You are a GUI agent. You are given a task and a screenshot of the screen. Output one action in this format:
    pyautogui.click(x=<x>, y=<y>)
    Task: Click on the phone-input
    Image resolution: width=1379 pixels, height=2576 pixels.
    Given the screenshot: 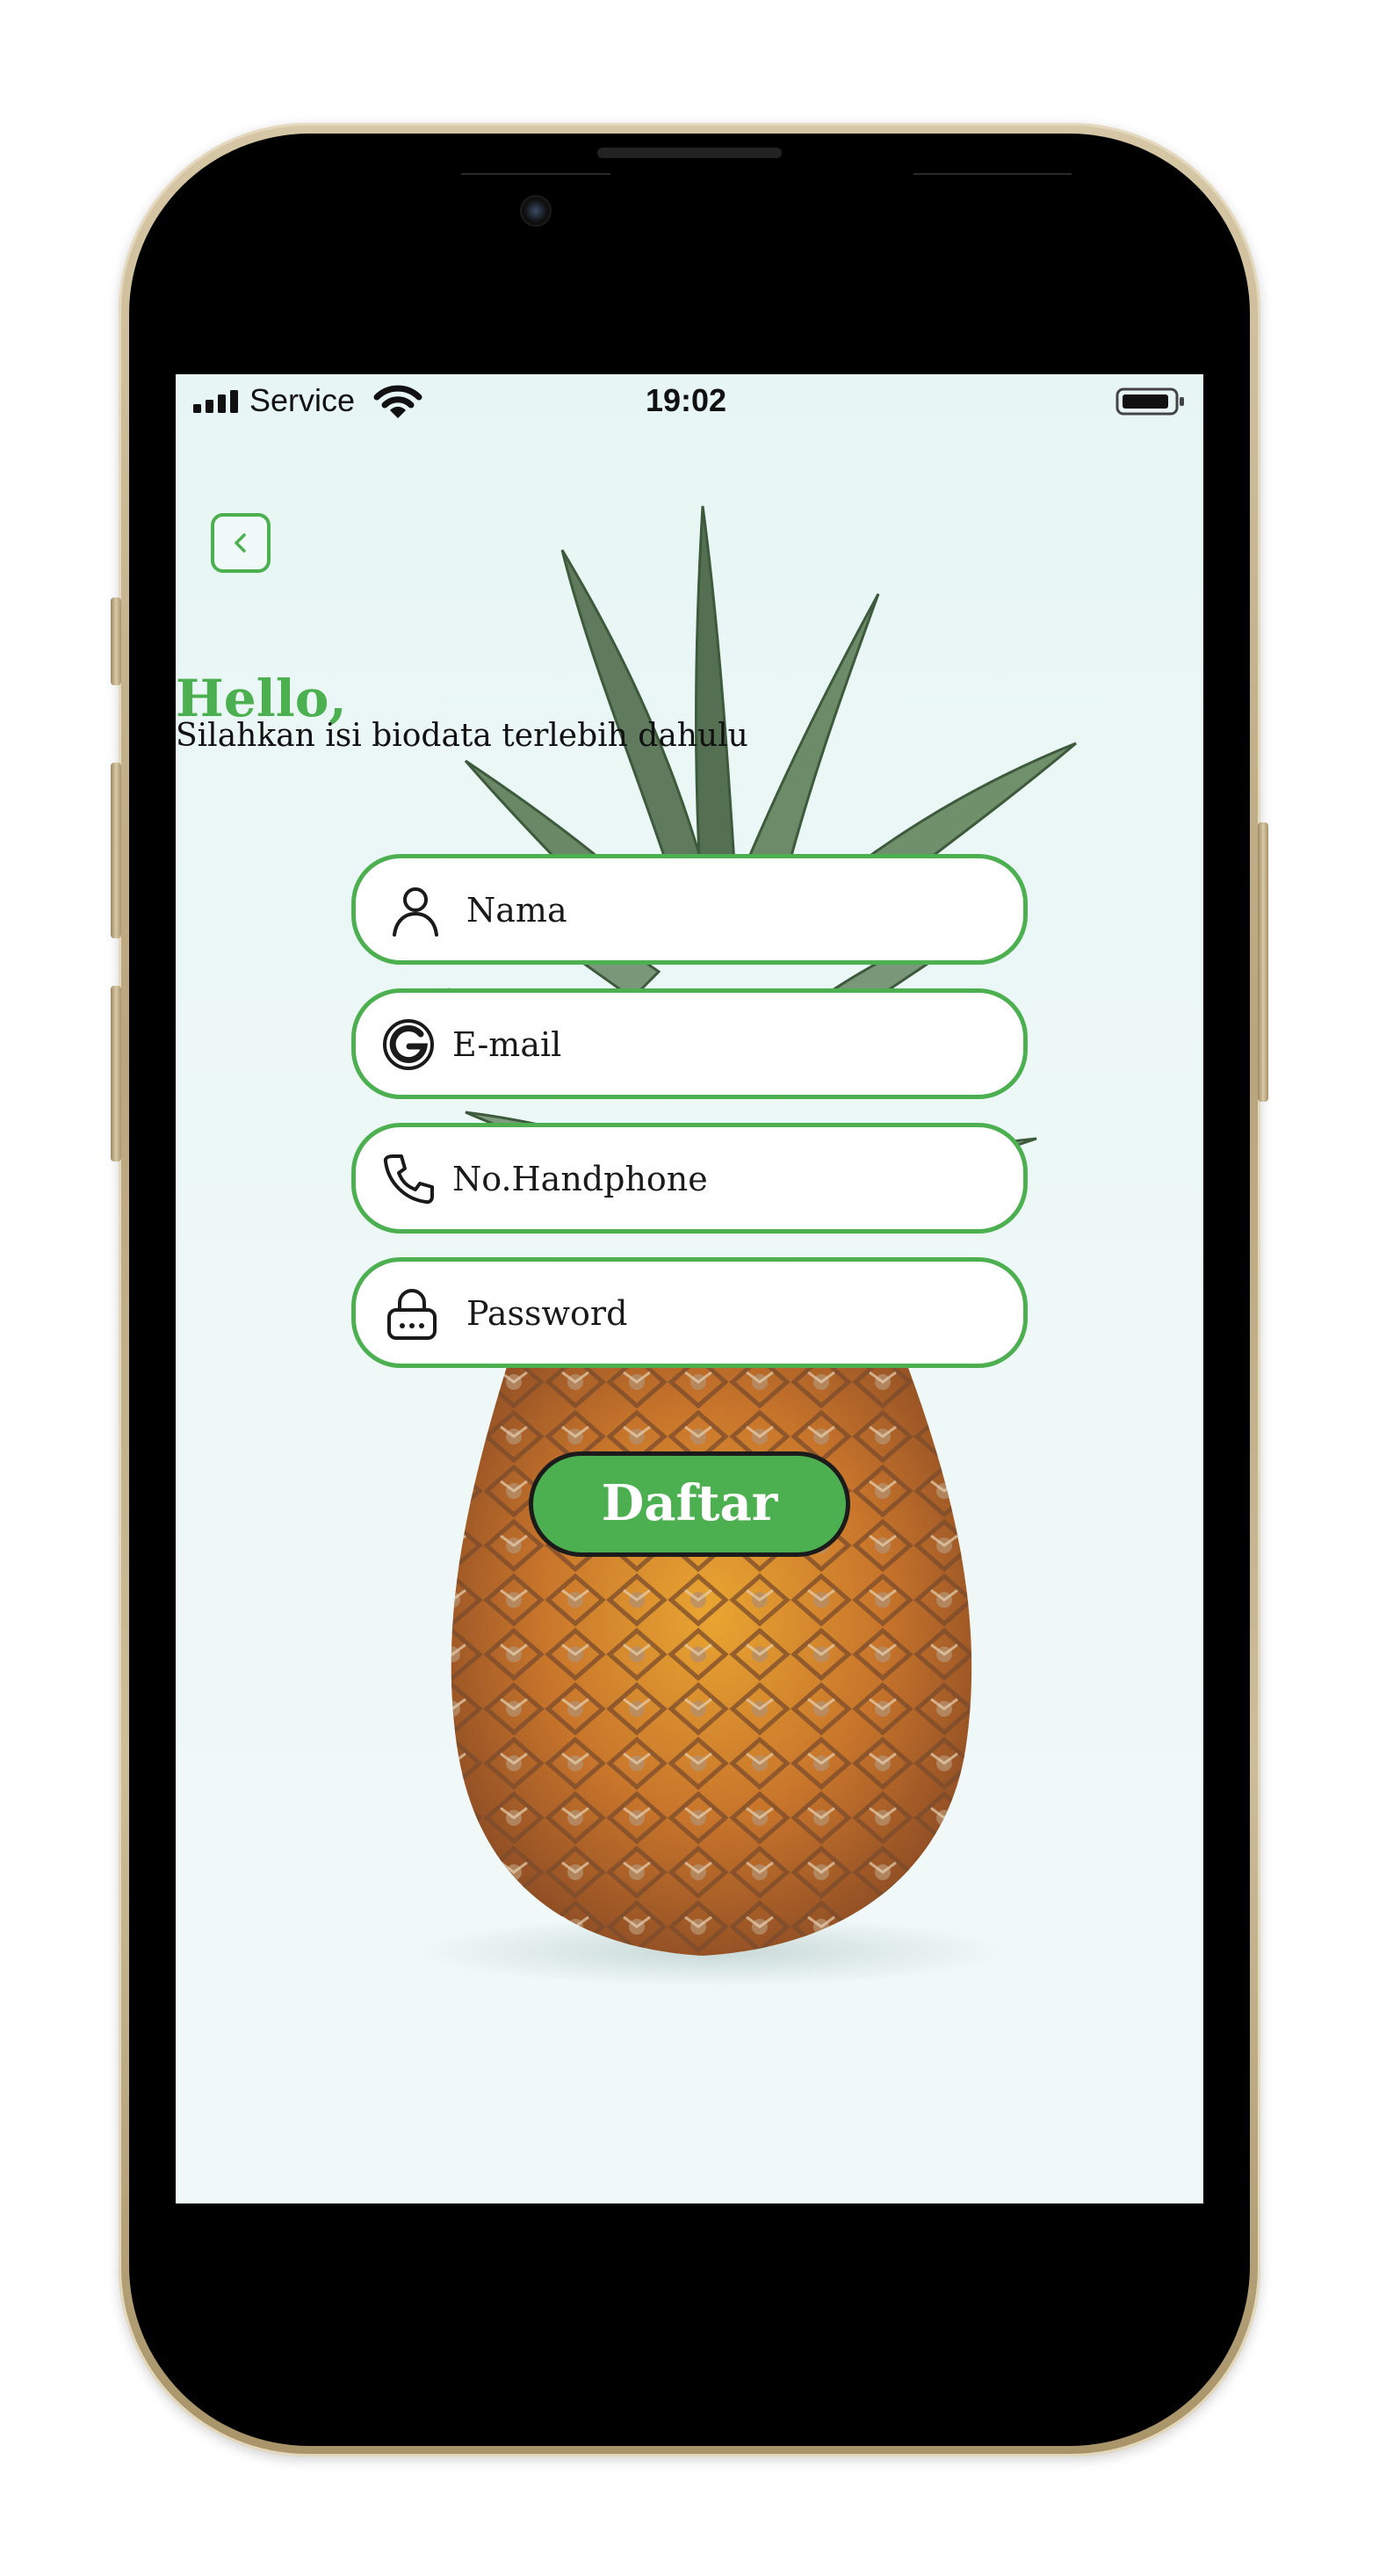 What is the action you would take?
    pyautogui.click(x=680, y=1179)
    